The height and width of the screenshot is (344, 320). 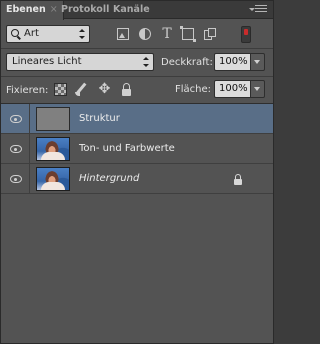 I want to click on panel-tab-bar: Ebenen × Protokoll Kanäle, so click(x=137, y=10).